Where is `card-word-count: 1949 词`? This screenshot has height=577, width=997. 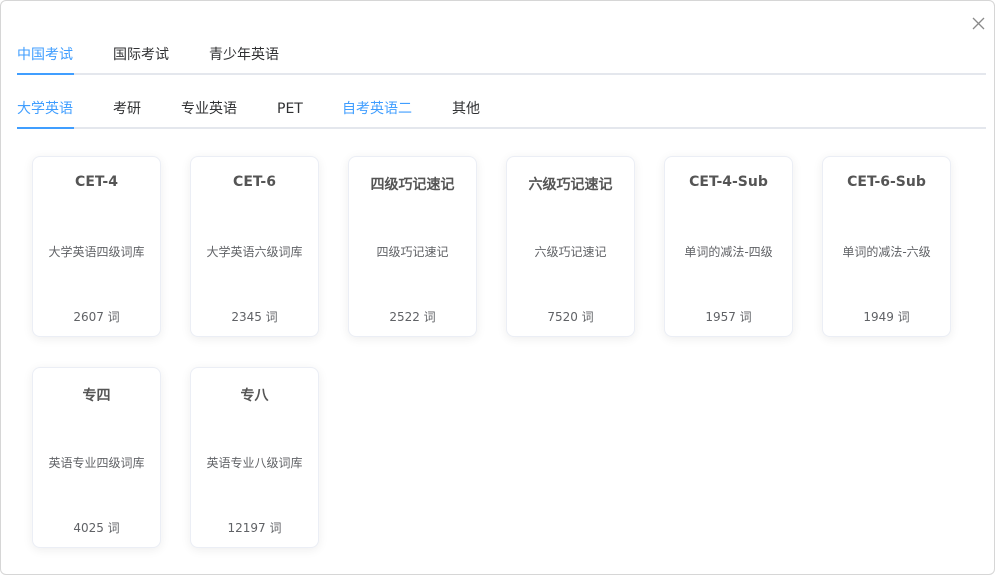
card-word-count: 1949 词 is located at coordinates (886, 317).